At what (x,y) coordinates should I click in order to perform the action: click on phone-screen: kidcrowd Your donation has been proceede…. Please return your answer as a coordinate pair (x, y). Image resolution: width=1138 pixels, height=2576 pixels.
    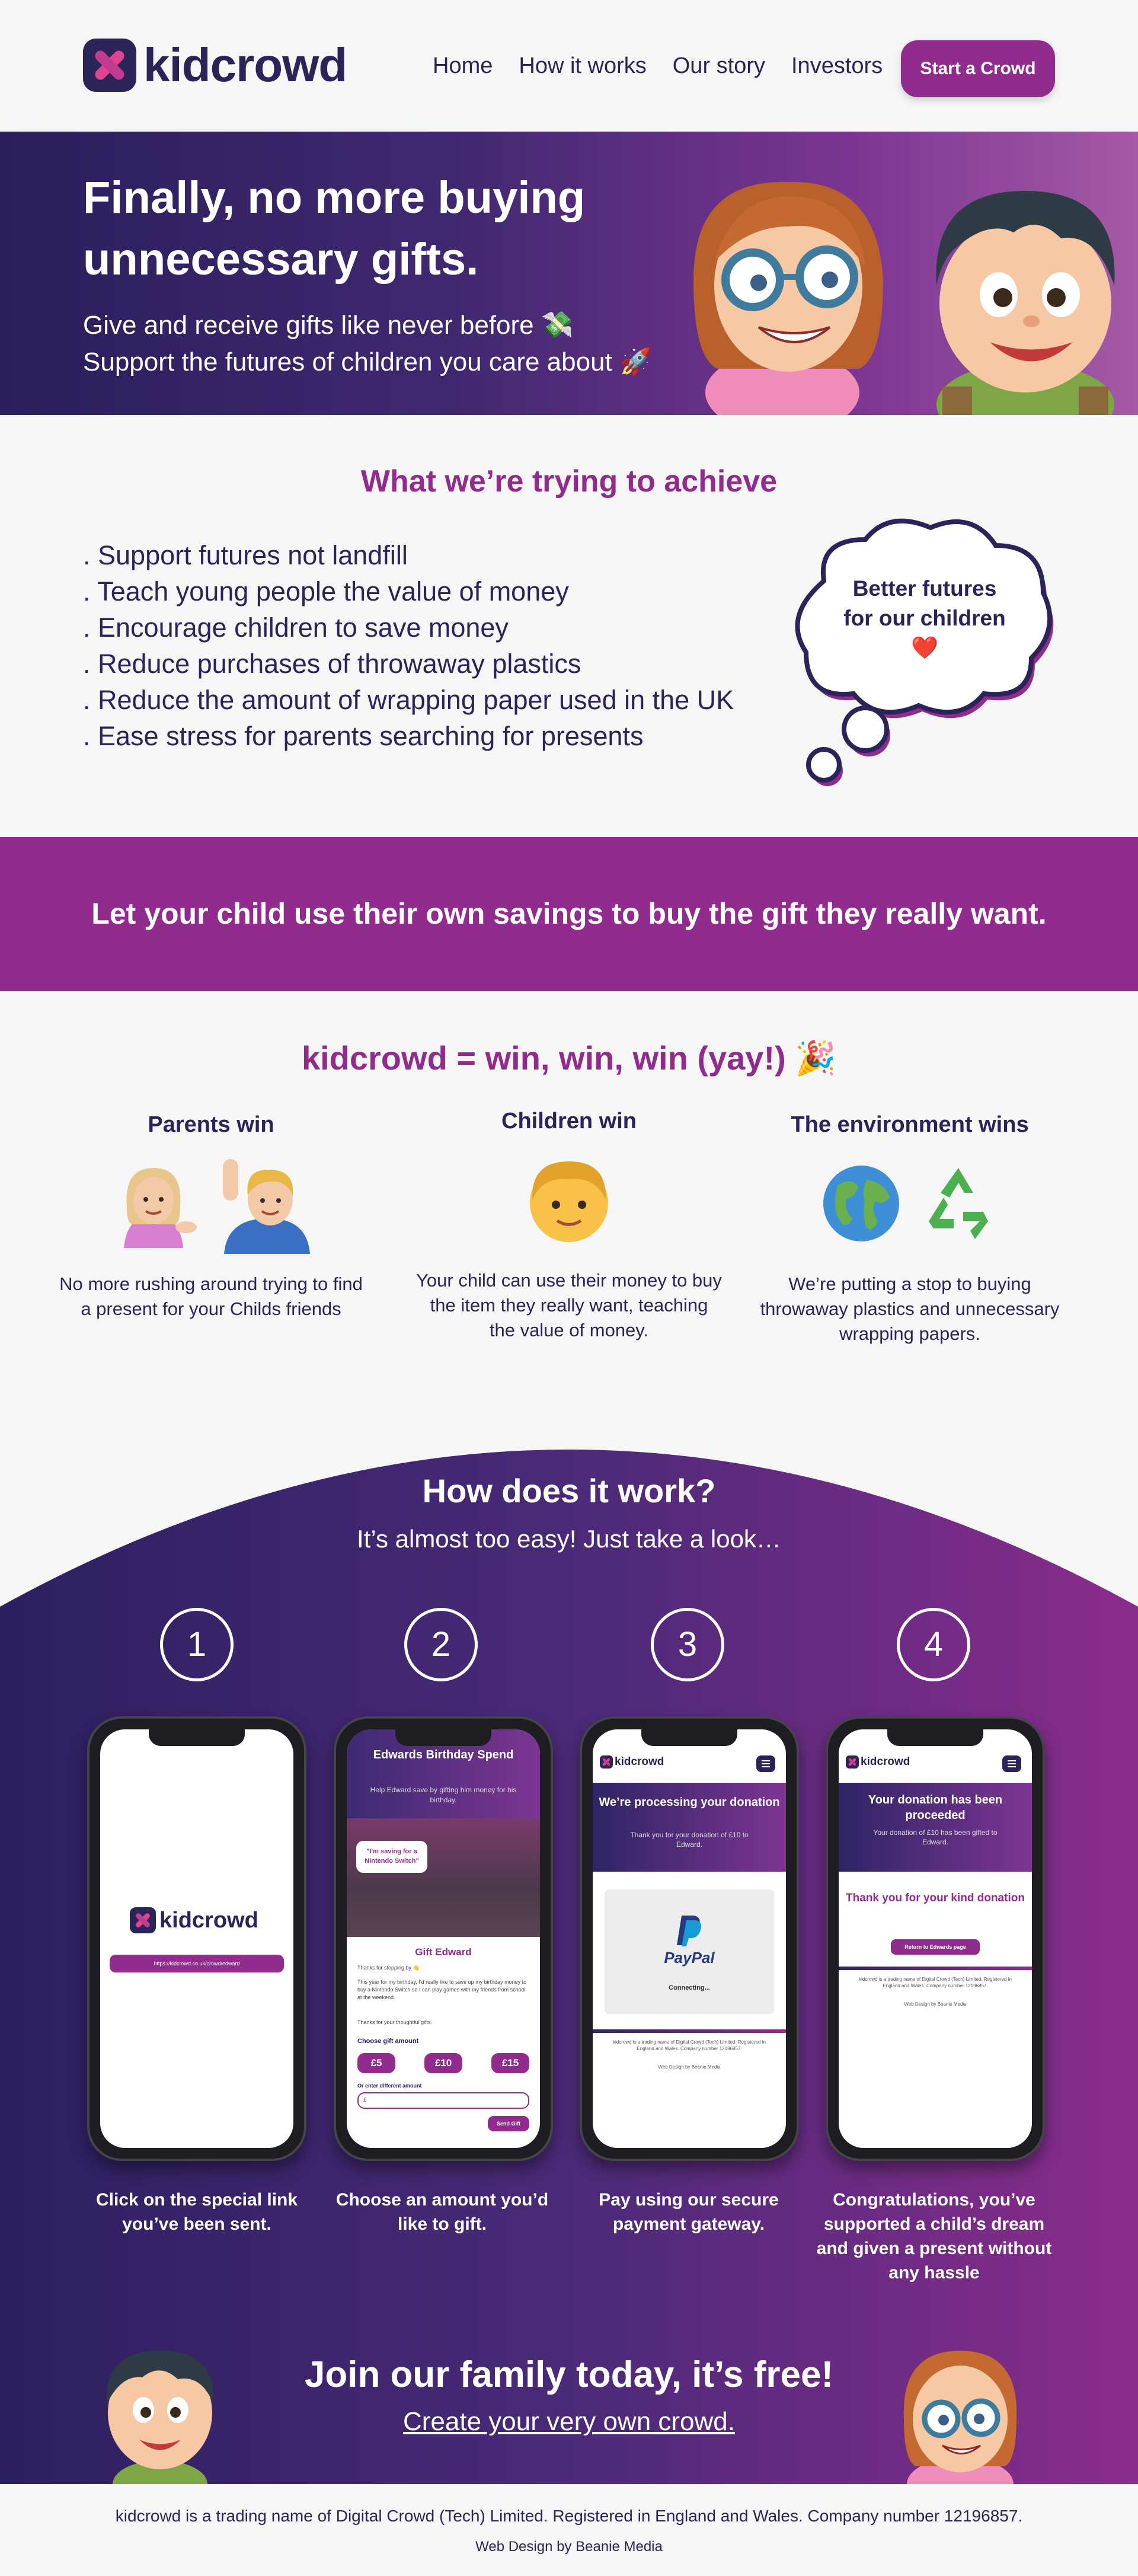
    Looking at the image, I should click on (935, 1938).